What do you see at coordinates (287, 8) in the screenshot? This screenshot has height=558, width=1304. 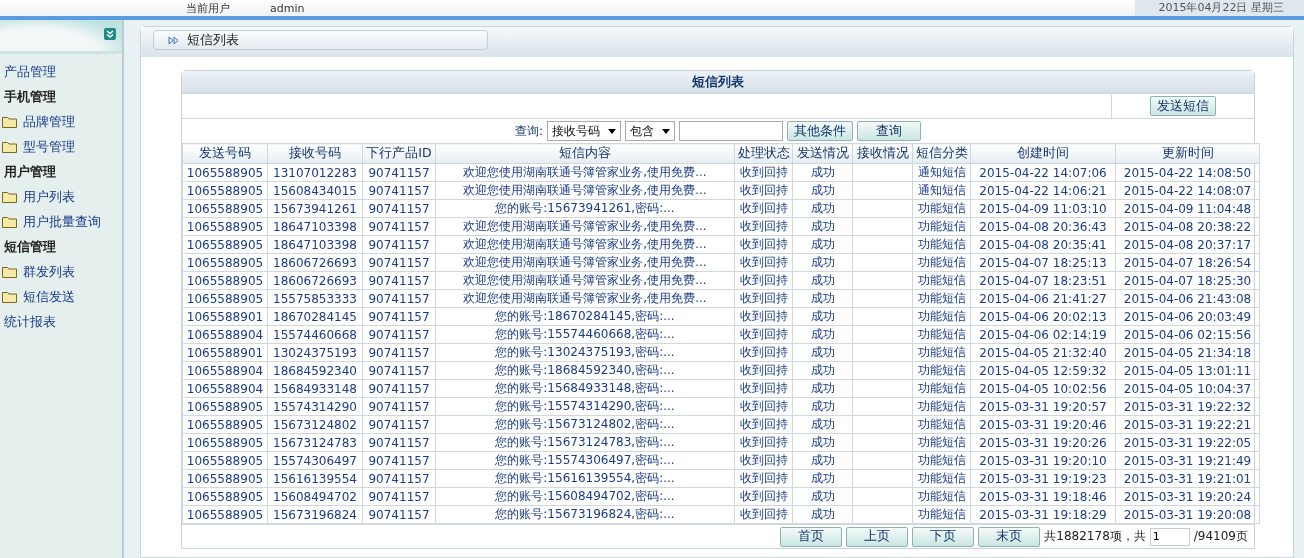 I see `current-user-name: admin` at bounding box center [287, 8].